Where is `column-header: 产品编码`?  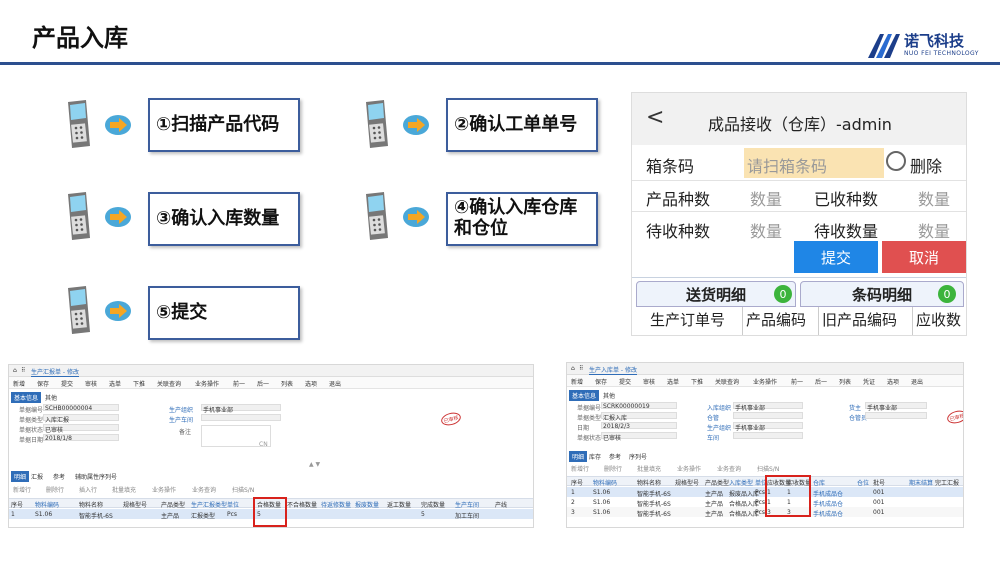
column-header: 产品编码 is located at coordinates (776, 320).